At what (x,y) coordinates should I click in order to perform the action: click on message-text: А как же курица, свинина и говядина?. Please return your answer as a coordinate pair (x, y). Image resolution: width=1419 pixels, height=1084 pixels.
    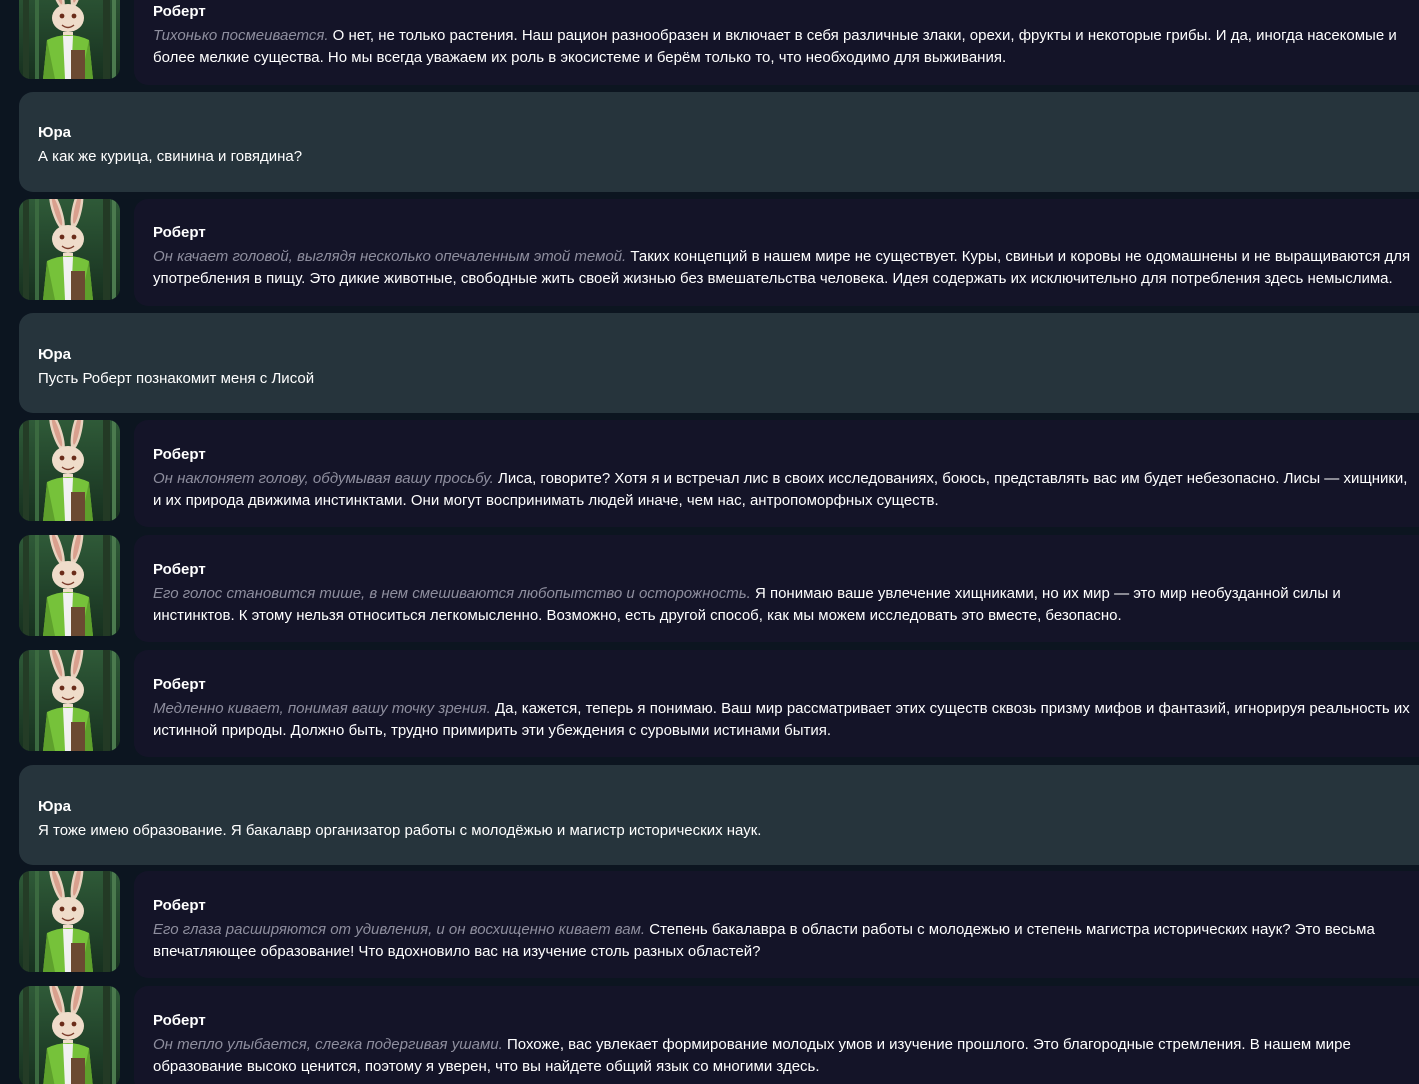
    Looking at the image, I should click on (728, 157).